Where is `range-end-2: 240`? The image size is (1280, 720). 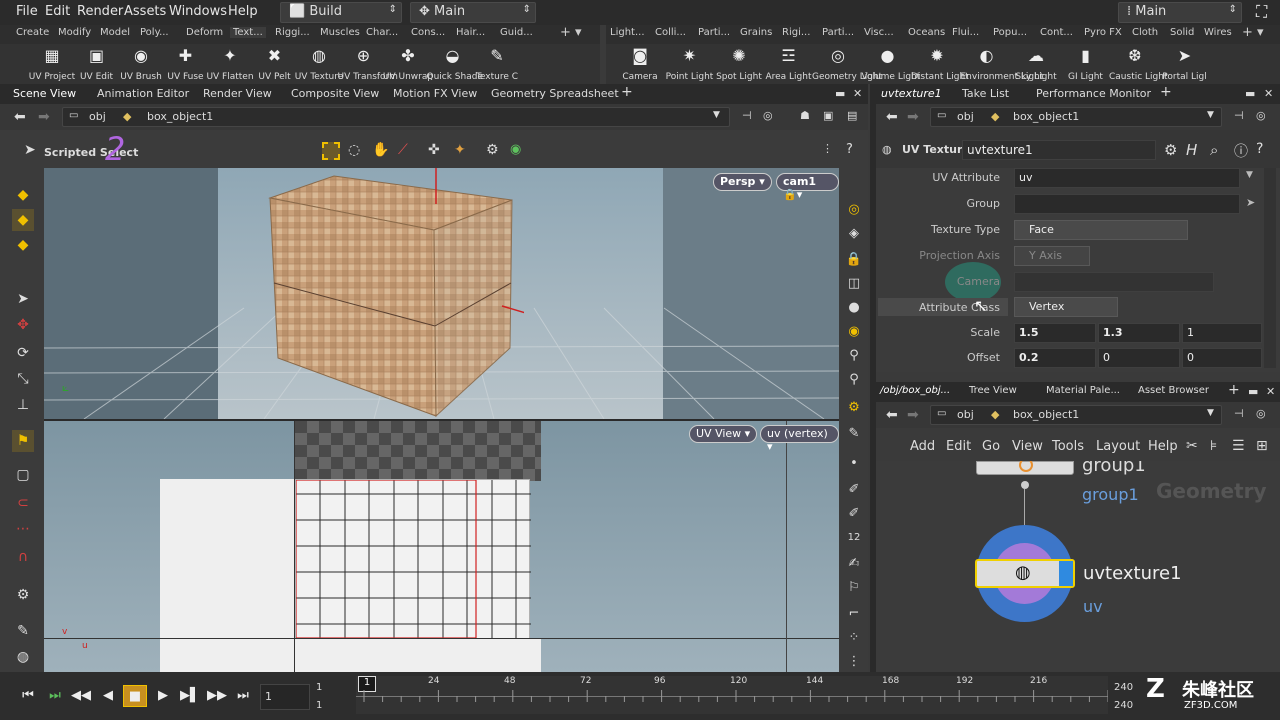 range-end-2: 240 is located at coordinates (1123, 705).